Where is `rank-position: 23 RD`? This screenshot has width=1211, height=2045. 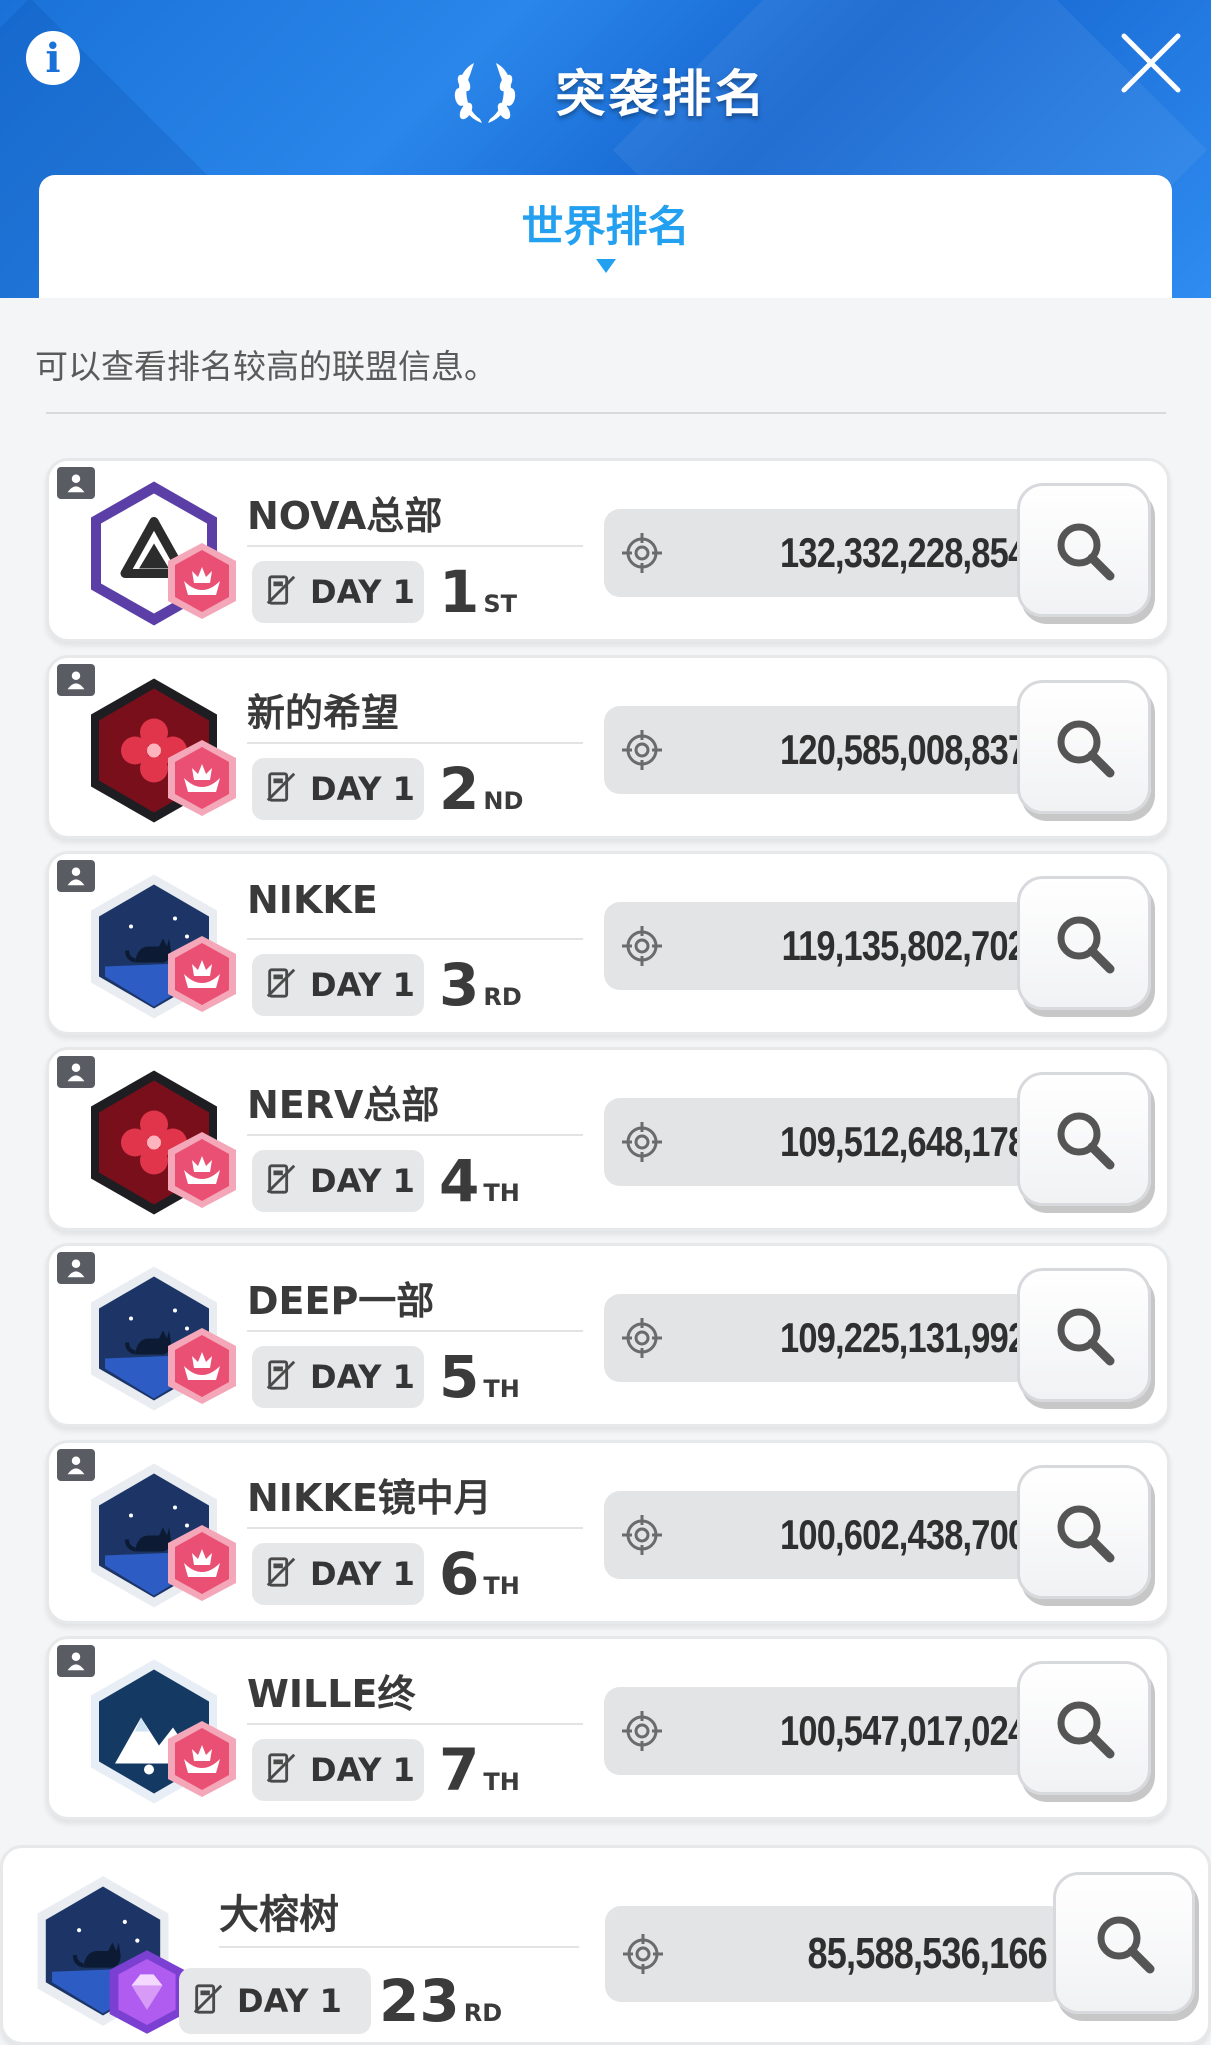
rank-position: 23 RD is located at coordinates (440, 2001).